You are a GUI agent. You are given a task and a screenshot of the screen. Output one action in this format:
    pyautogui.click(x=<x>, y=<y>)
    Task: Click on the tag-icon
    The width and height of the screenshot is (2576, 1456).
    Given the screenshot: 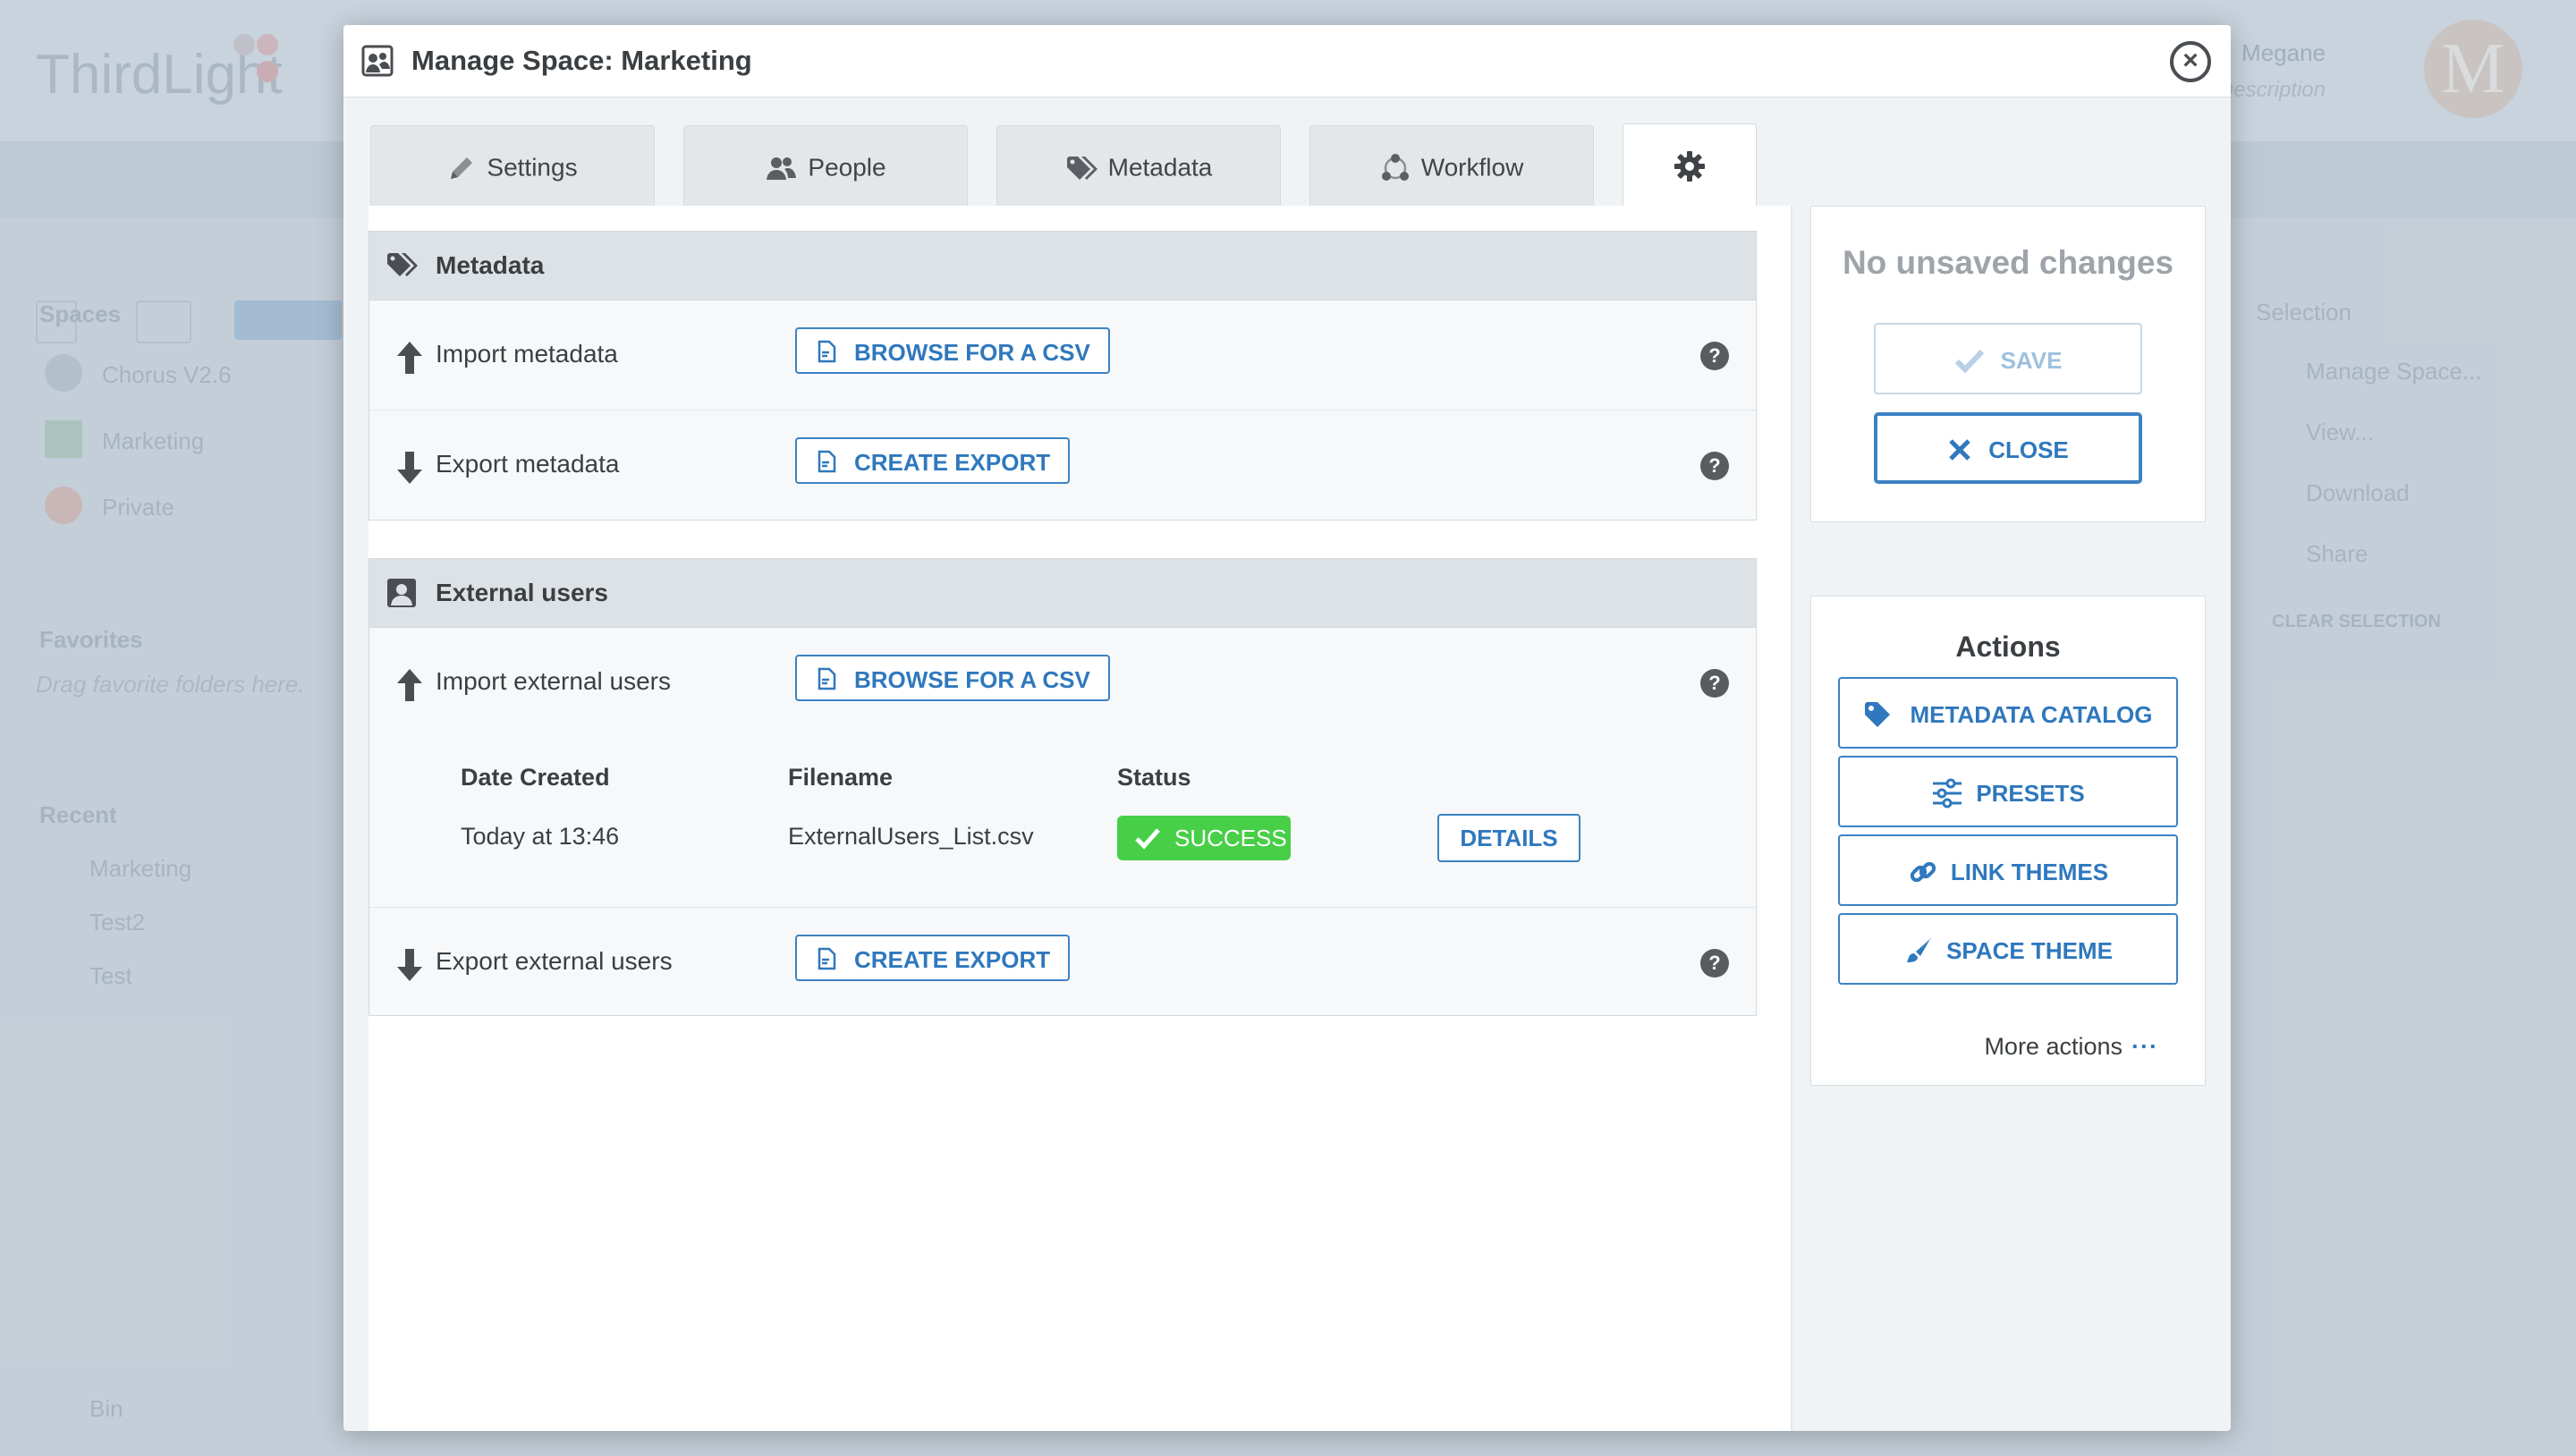 What is the action you would take?
    pyautogui.click(x=1878, y=715)
    